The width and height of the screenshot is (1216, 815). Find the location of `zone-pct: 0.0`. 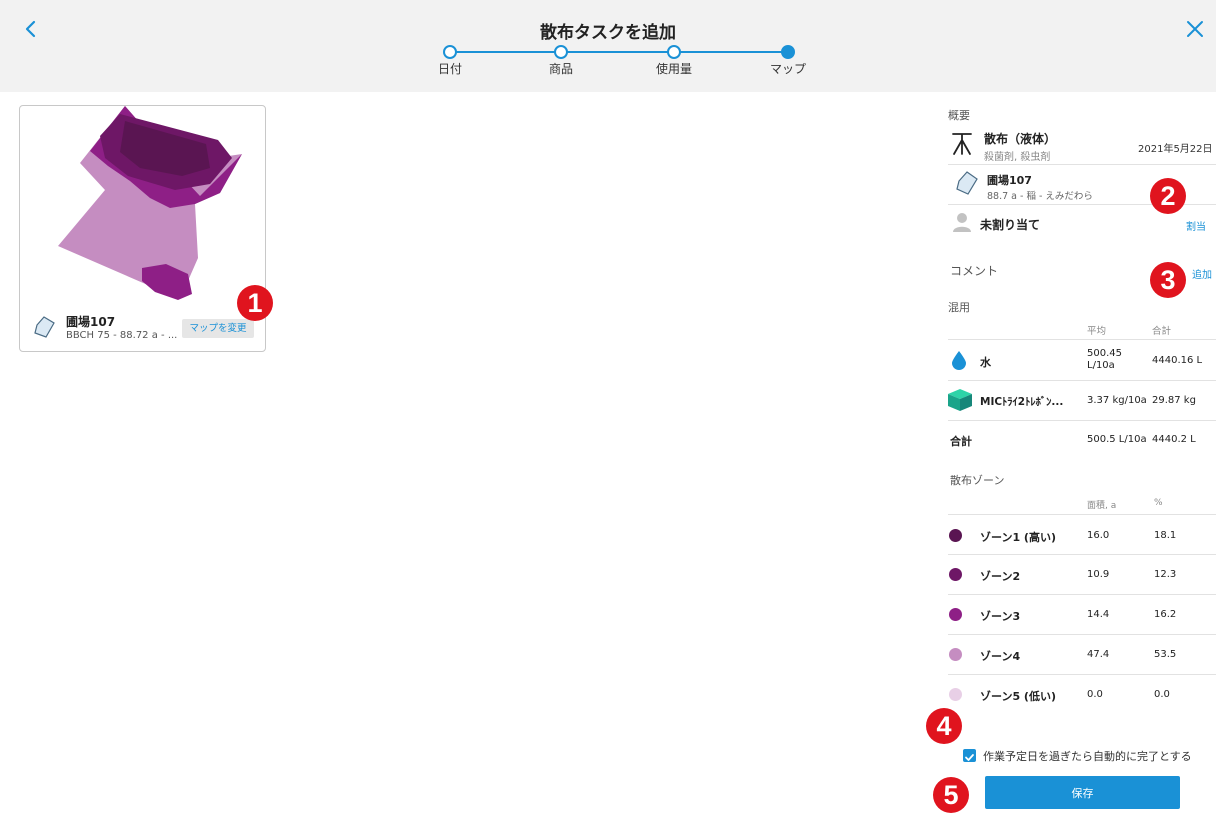

zone-pct: 0.0 is located at coordinates (1162, 694).